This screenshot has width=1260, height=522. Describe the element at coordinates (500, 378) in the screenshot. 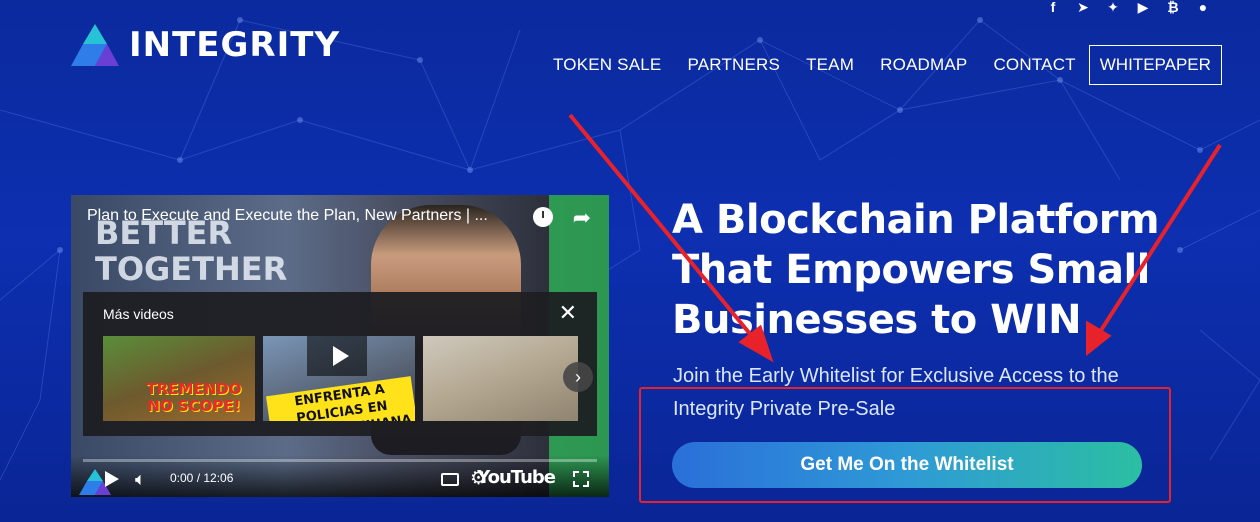

I see `video-thumbnail` at that location.